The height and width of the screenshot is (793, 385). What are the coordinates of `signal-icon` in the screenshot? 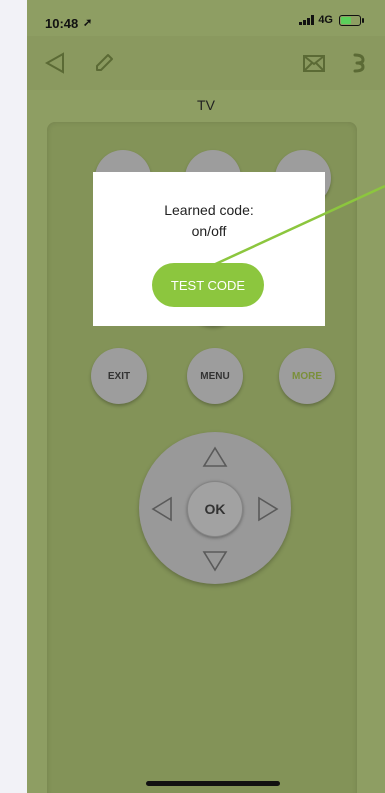 It's located at (307, 20).